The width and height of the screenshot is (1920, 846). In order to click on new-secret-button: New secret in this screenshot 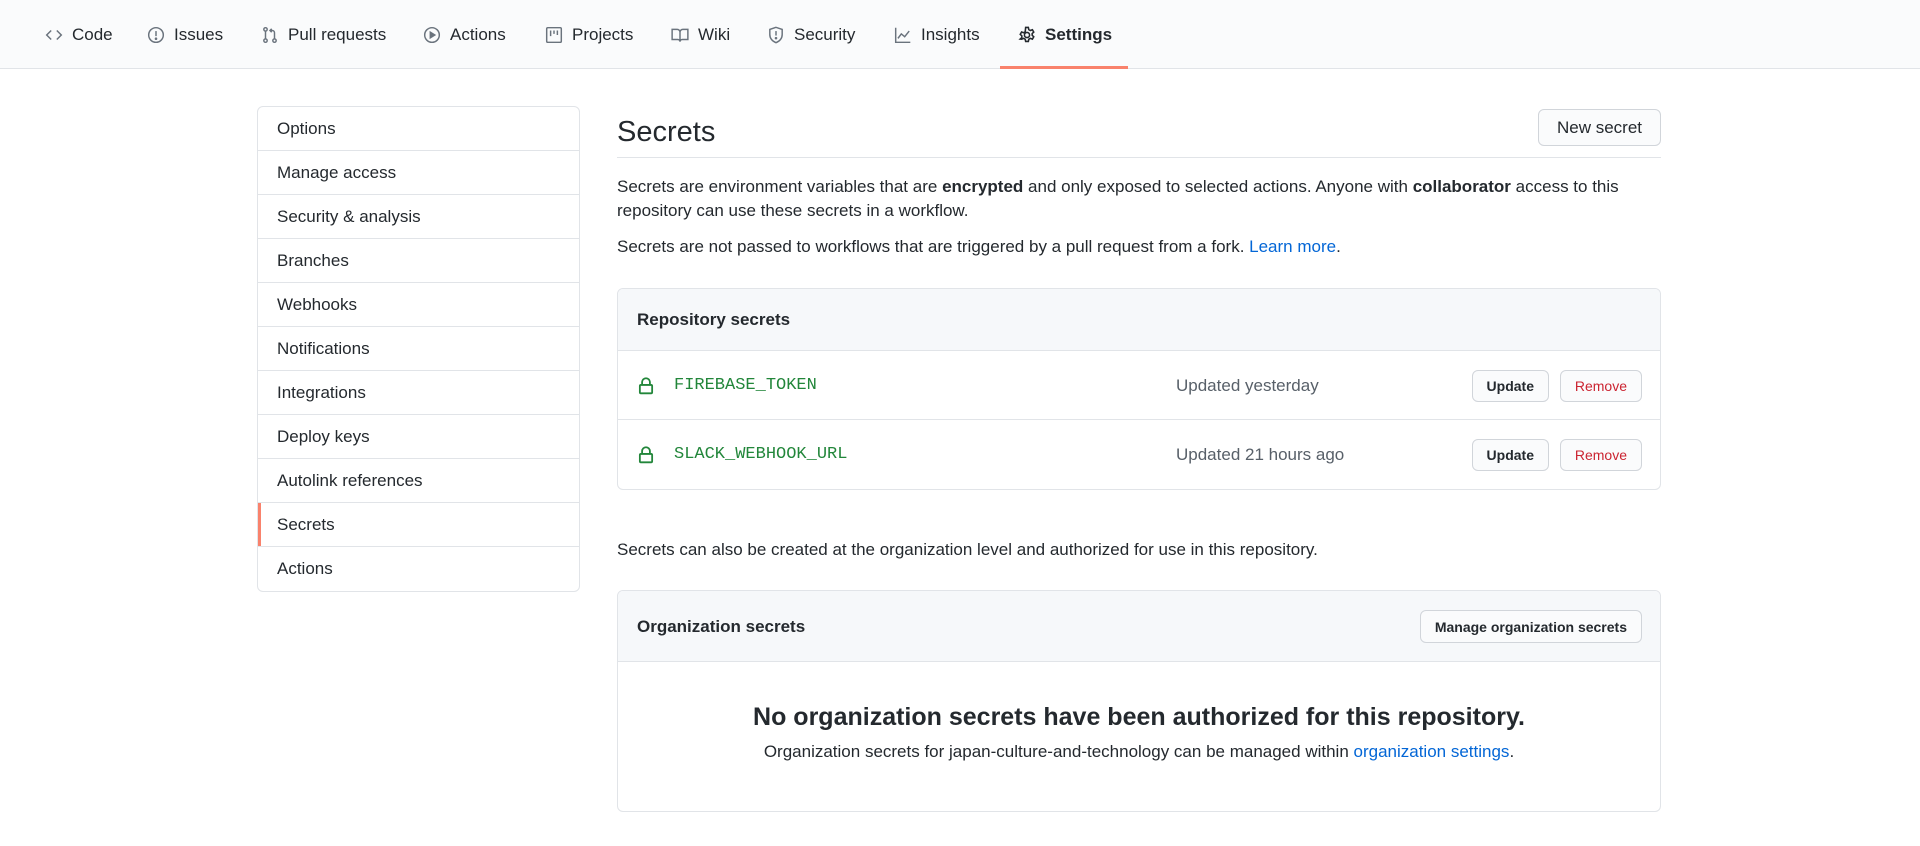, I will do `click(1599, 127)`.